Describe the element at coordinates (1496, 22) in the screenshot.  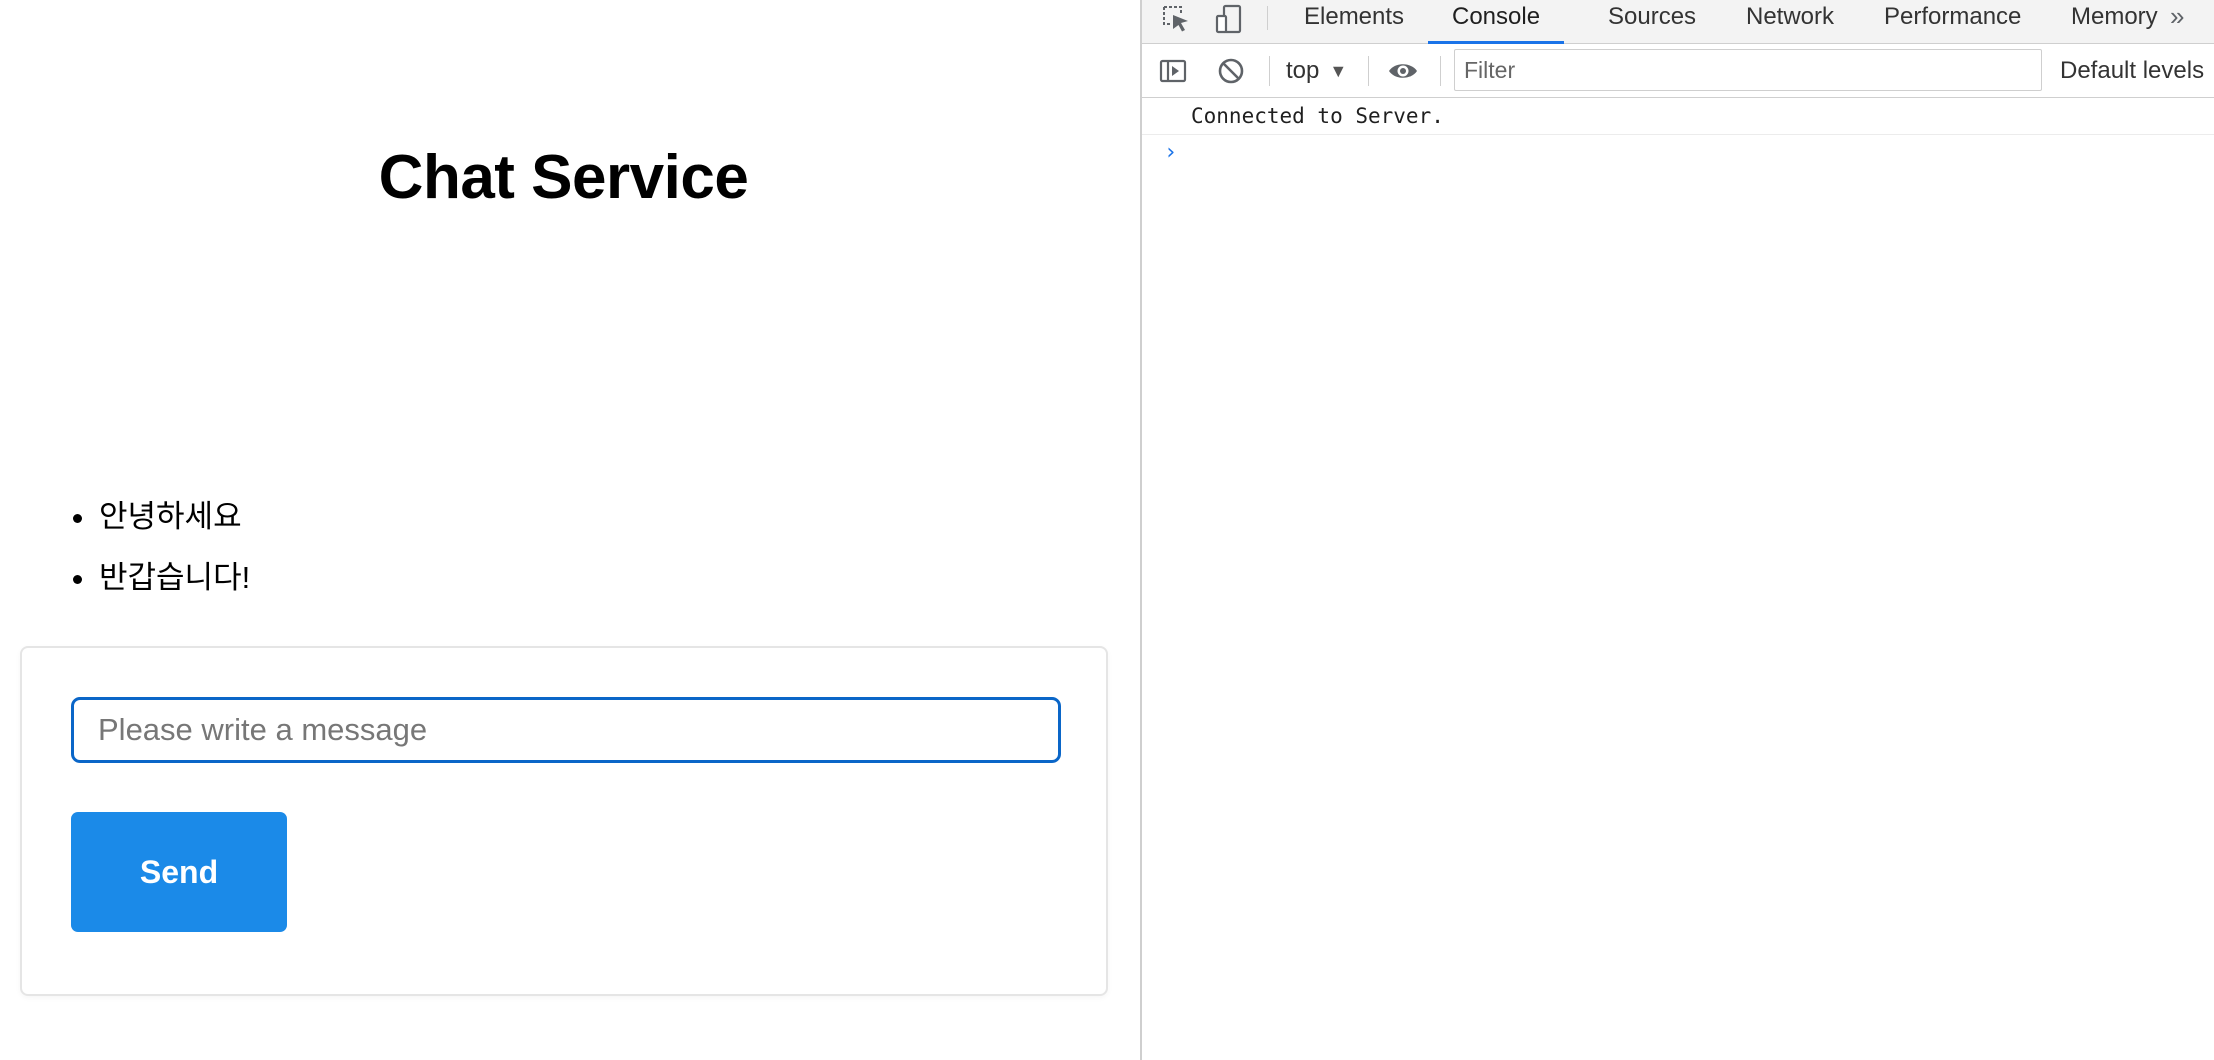
I see `tab-console: Console` at that location.